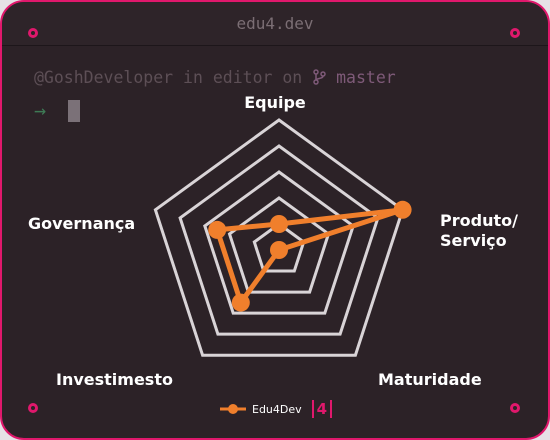 The image size is (550, 440). What do you see at coordinates (310, 256) in the screenshot?
I see `radar-series` at bounding box center [310, 256].